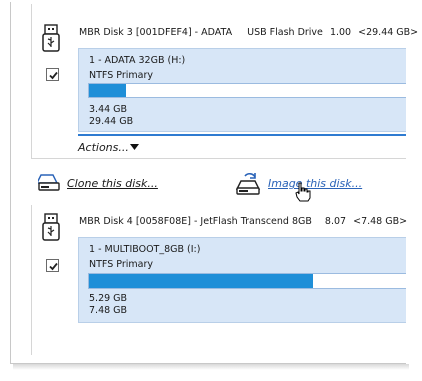 This screenshot has height=381, width=422. I want to click on partition-title: 1 - MULTIBOOT_8GB (I:), so click(145, 249).